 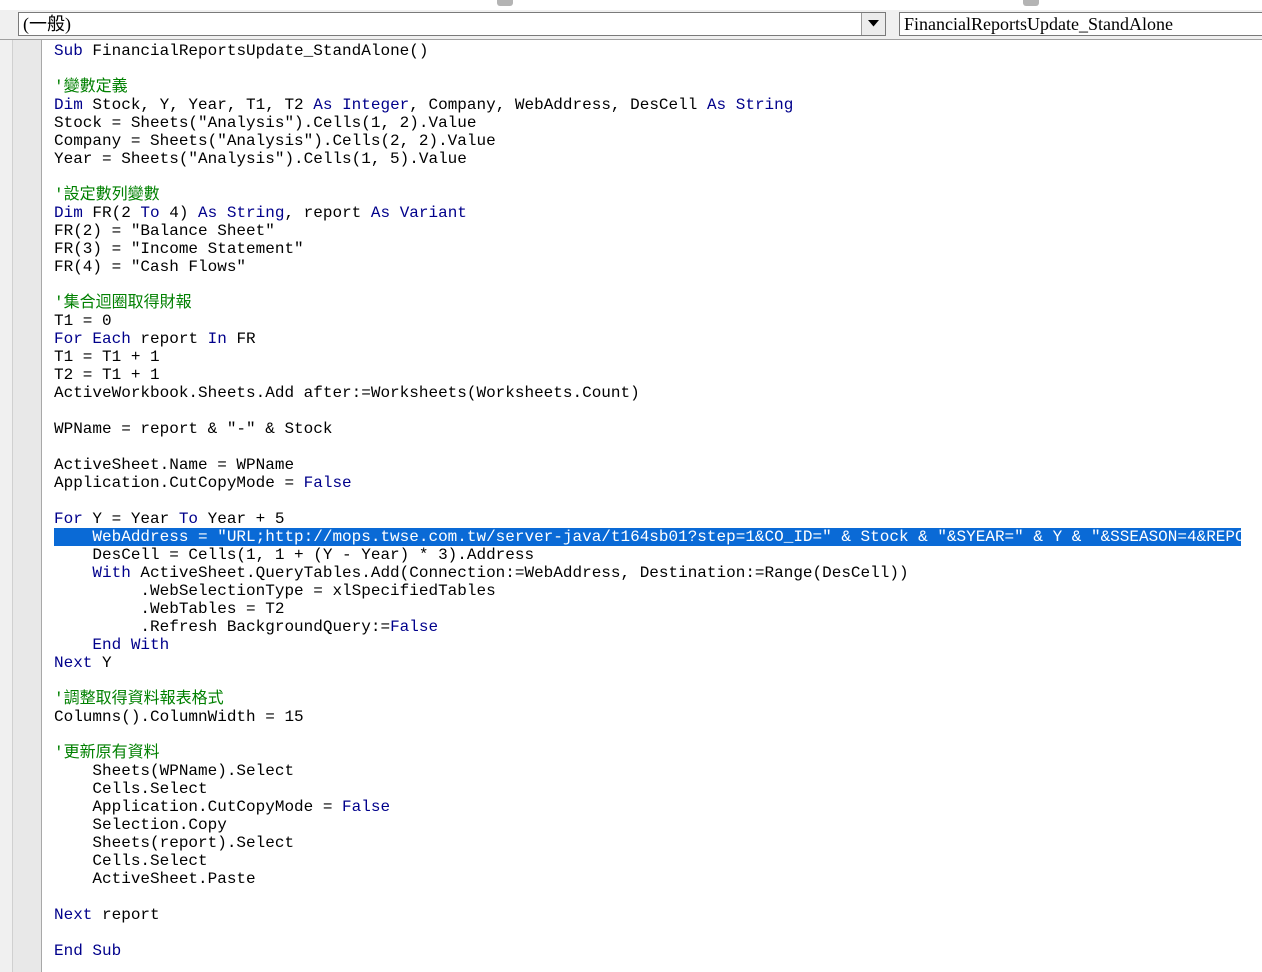 What do you see at coordinates (647, 627) in the screenshot?
I see `code-line: .Refresh BackgroundQuery:=False` at bounding box center [647, 627].